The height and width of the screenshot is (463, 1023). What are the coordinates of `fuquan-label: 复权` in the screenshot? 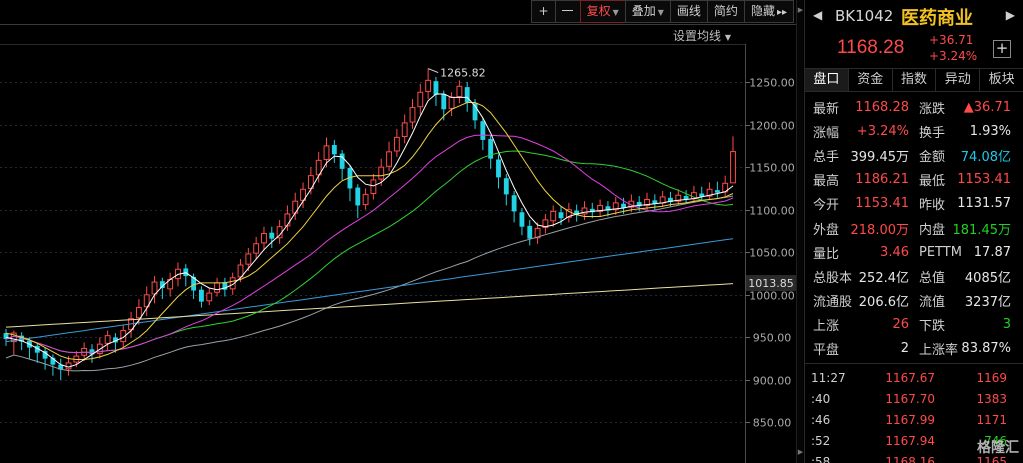 It's located at (598, 11).